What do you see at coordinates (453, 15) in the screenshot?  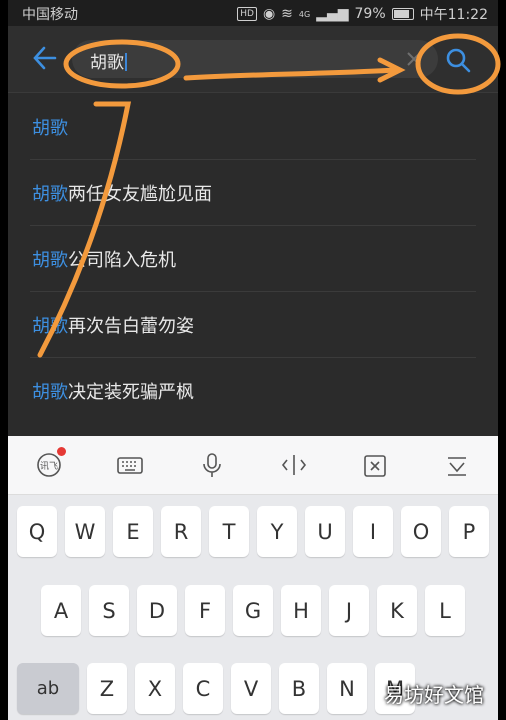 I see `clock: 中午11:22` at bounding box center [453, 15].